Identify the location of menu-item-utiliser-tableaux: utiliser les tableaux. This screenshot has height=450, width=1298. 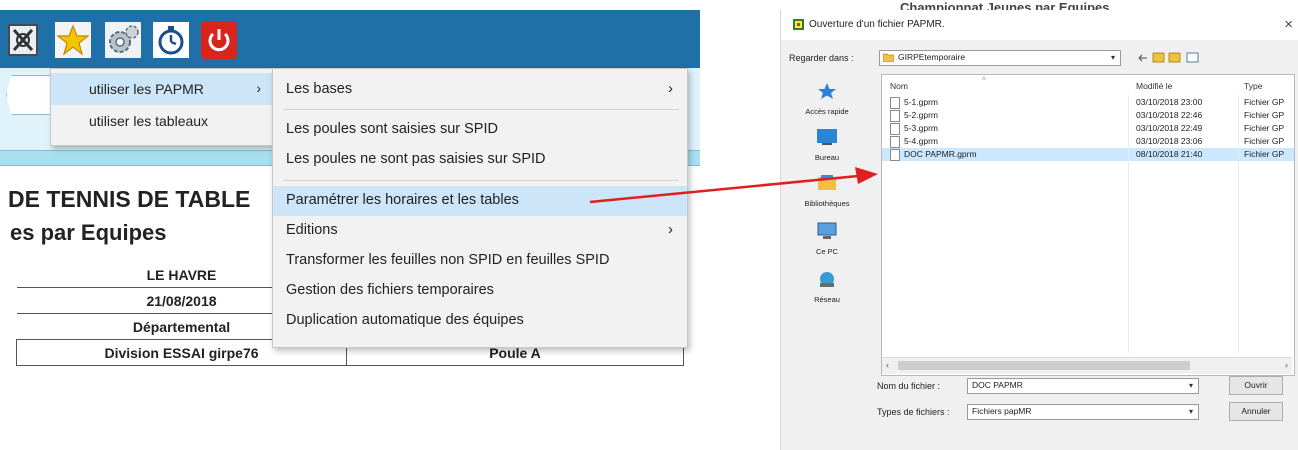
(162, 121).